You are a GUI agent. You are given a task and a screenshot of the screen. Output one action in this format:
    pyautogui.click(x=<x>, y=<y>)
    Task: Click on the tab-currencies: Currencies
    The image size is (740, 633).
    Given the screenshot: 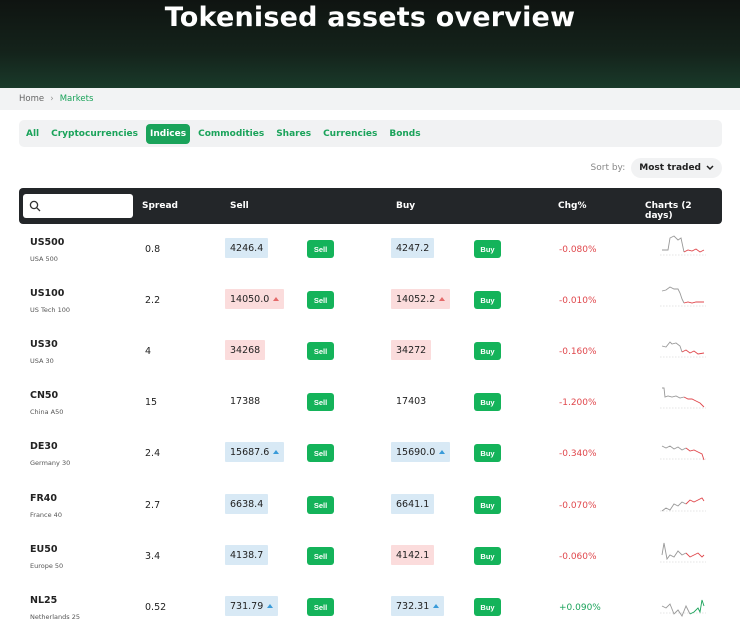 What is the action you would take?
    pyautogui.click(x=350, y=134)
    